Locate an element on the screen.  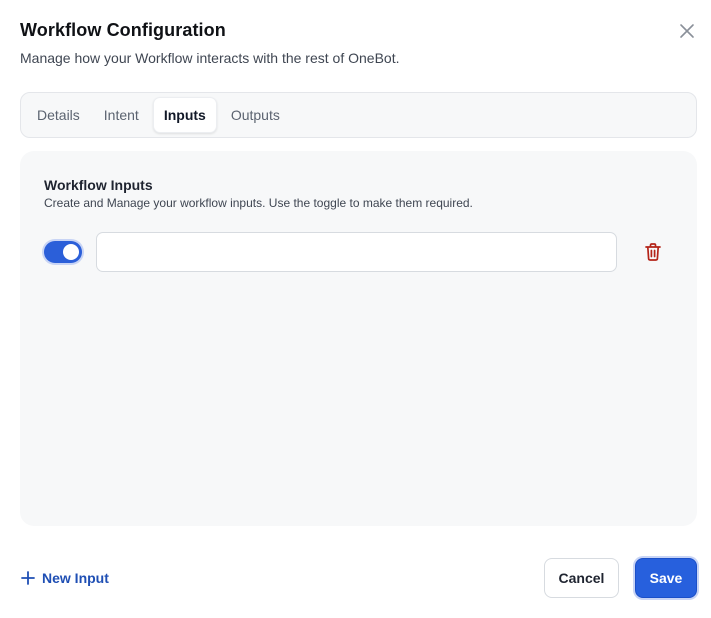
save-button: Save is located at coordinates (666, 578).